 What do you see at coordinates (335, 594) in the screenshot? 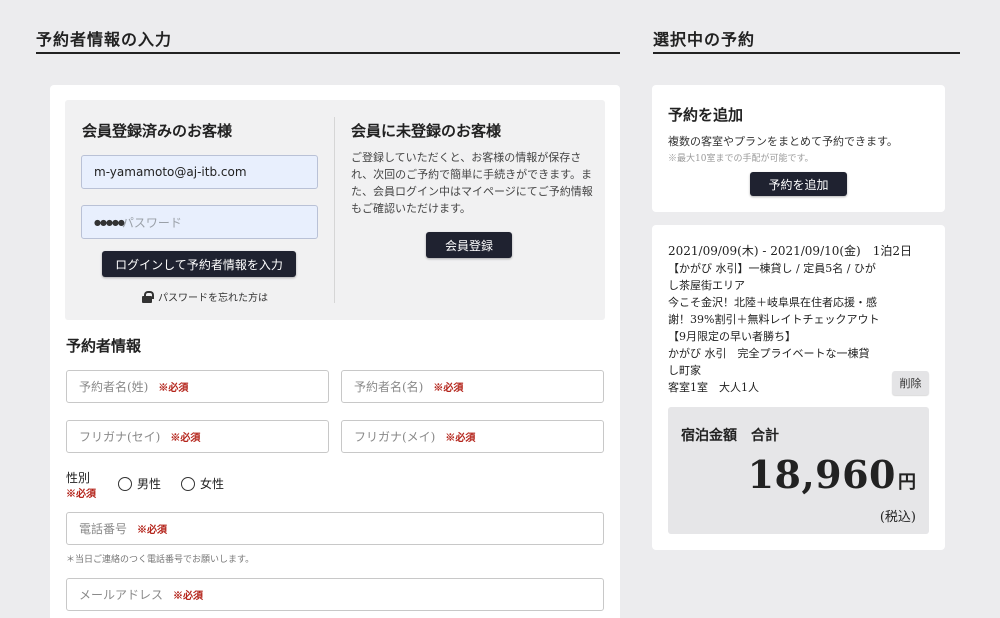
I see `email-input: メールアドレス ※必須` at bounding box center [335, 594].